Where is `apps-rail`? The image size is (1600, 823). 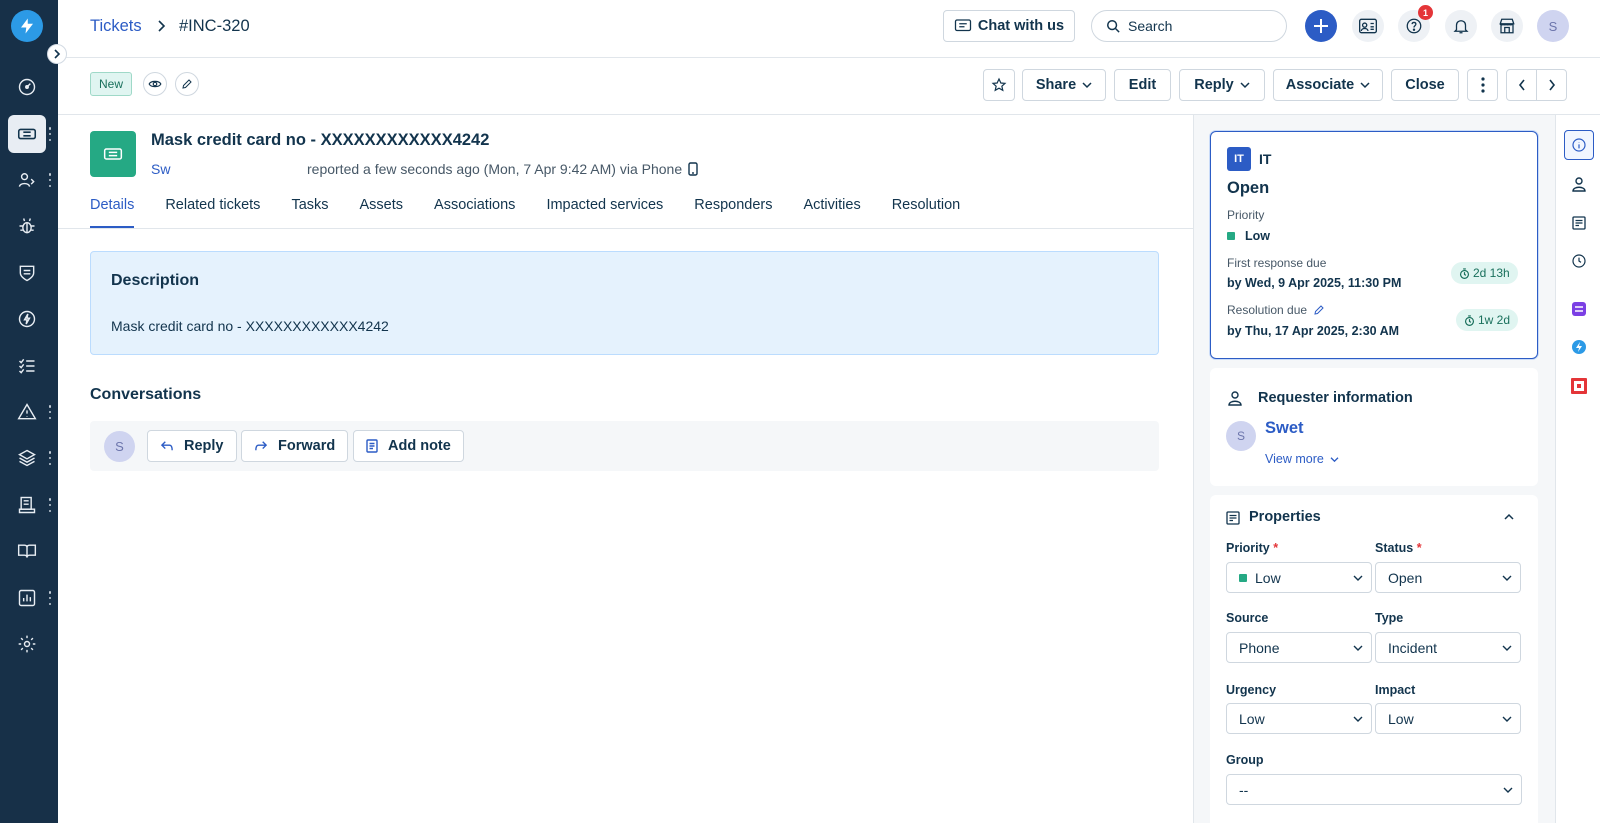 apps-rail is located at coordinates (1577, 469).